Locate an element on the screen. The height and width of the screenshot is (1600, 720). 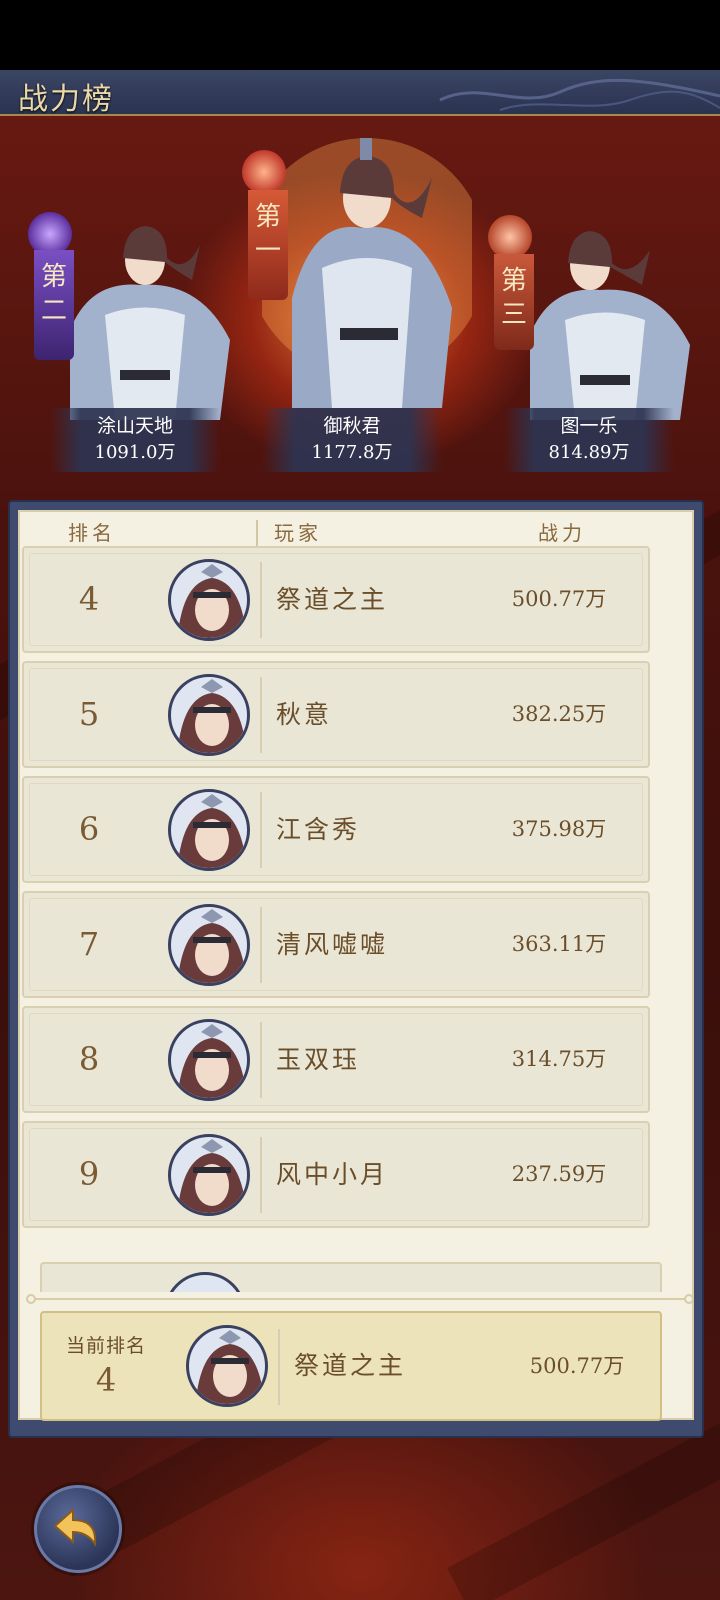
rank-three-banner: 第三 is located at coordinates (514, 302).